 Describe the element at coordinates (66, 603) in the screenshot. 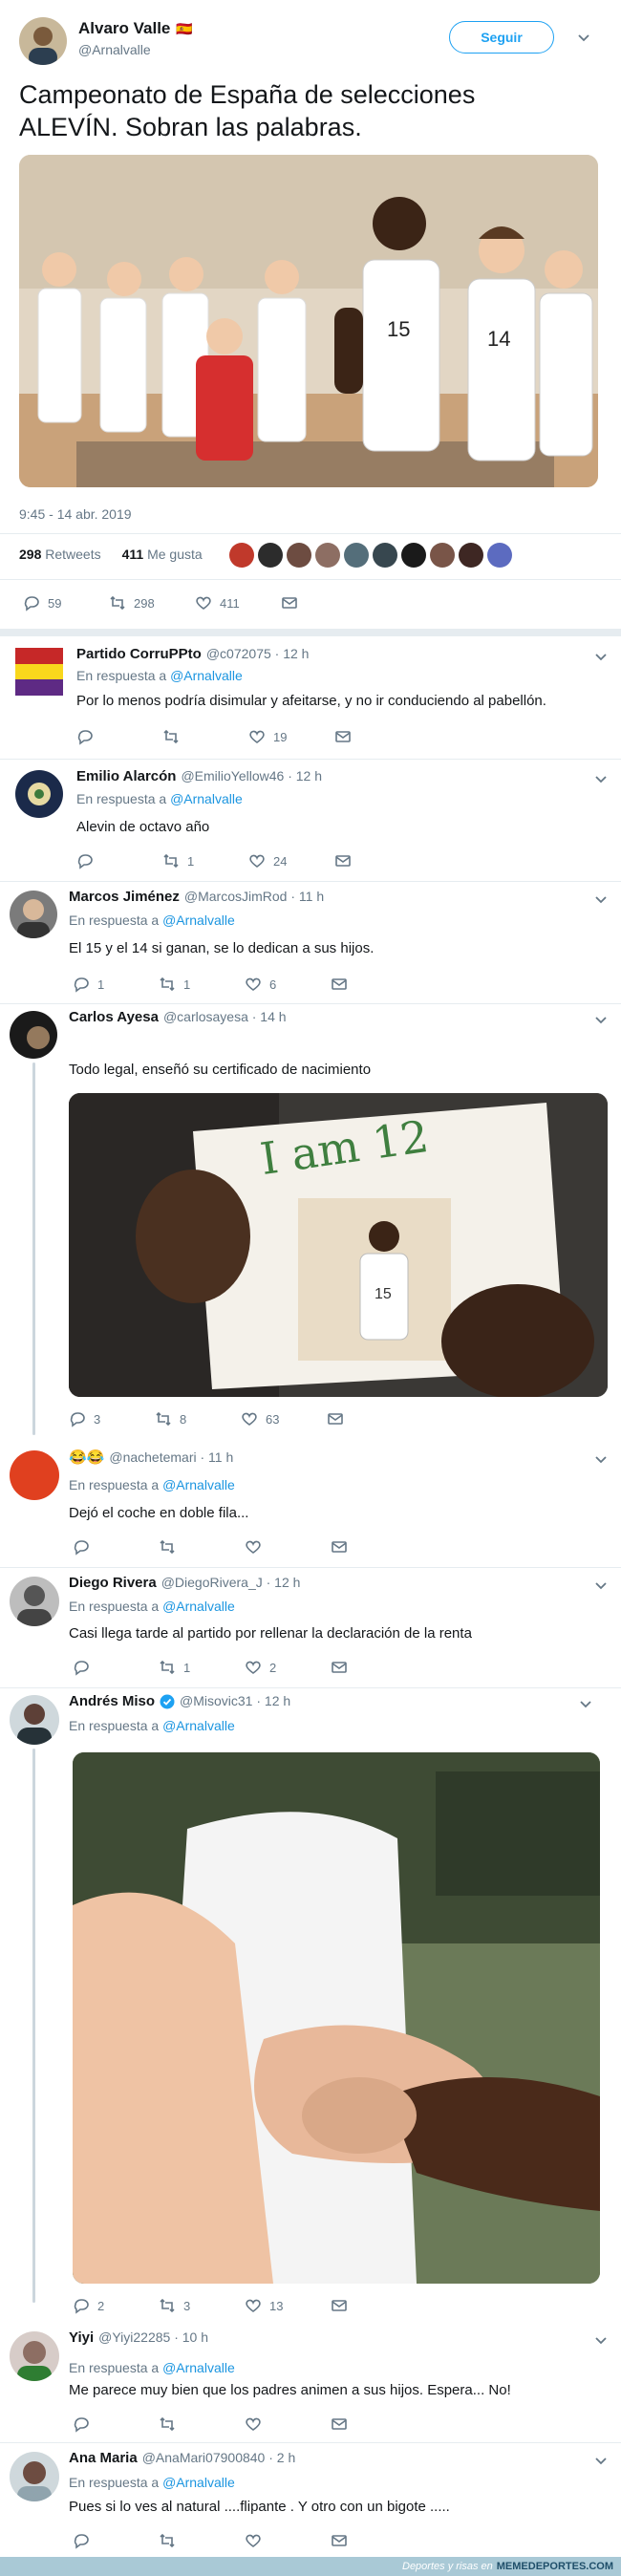

I see `reply-button: 59` at that location.